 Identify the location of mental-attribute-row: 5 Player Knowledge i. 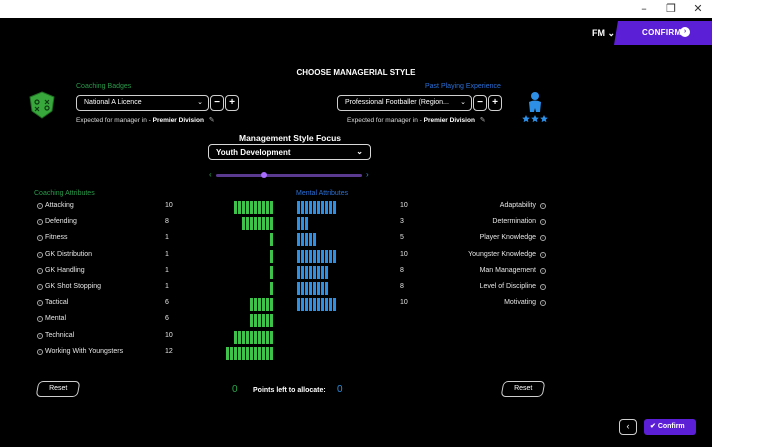
(473, 240).